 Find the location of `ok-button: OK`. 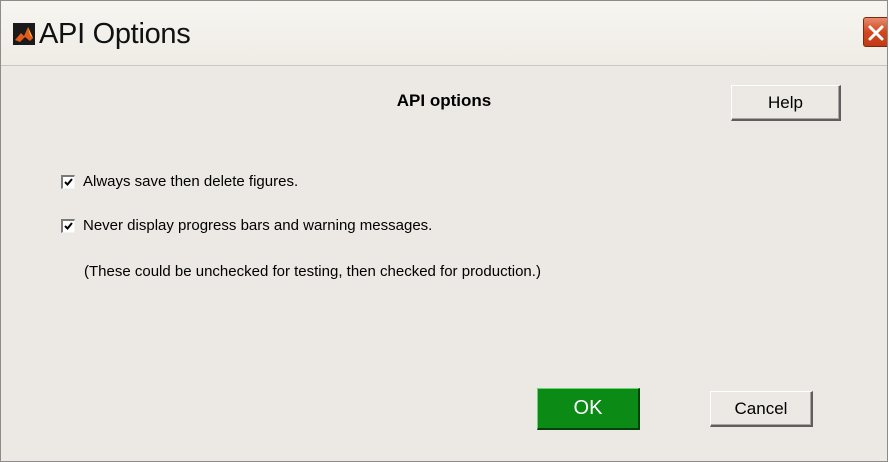

ok-button: OK is located at coordinates (588, 409).